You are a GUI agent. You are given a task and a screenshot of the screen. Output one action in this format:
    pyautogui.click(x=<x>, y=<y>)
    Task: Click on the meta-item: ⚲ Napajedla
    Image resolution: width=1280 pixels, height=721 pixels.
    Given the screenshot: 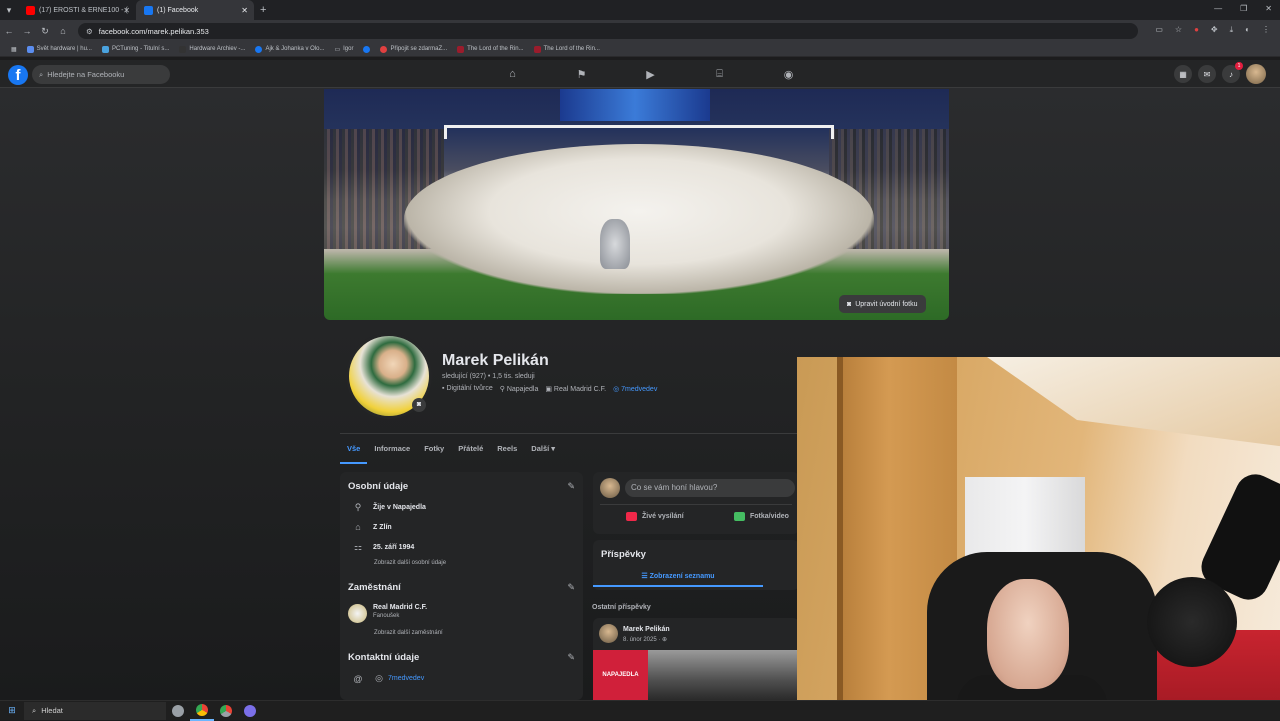 What is the action you would take?
    pyautogui.click(x=519, y=389)
    